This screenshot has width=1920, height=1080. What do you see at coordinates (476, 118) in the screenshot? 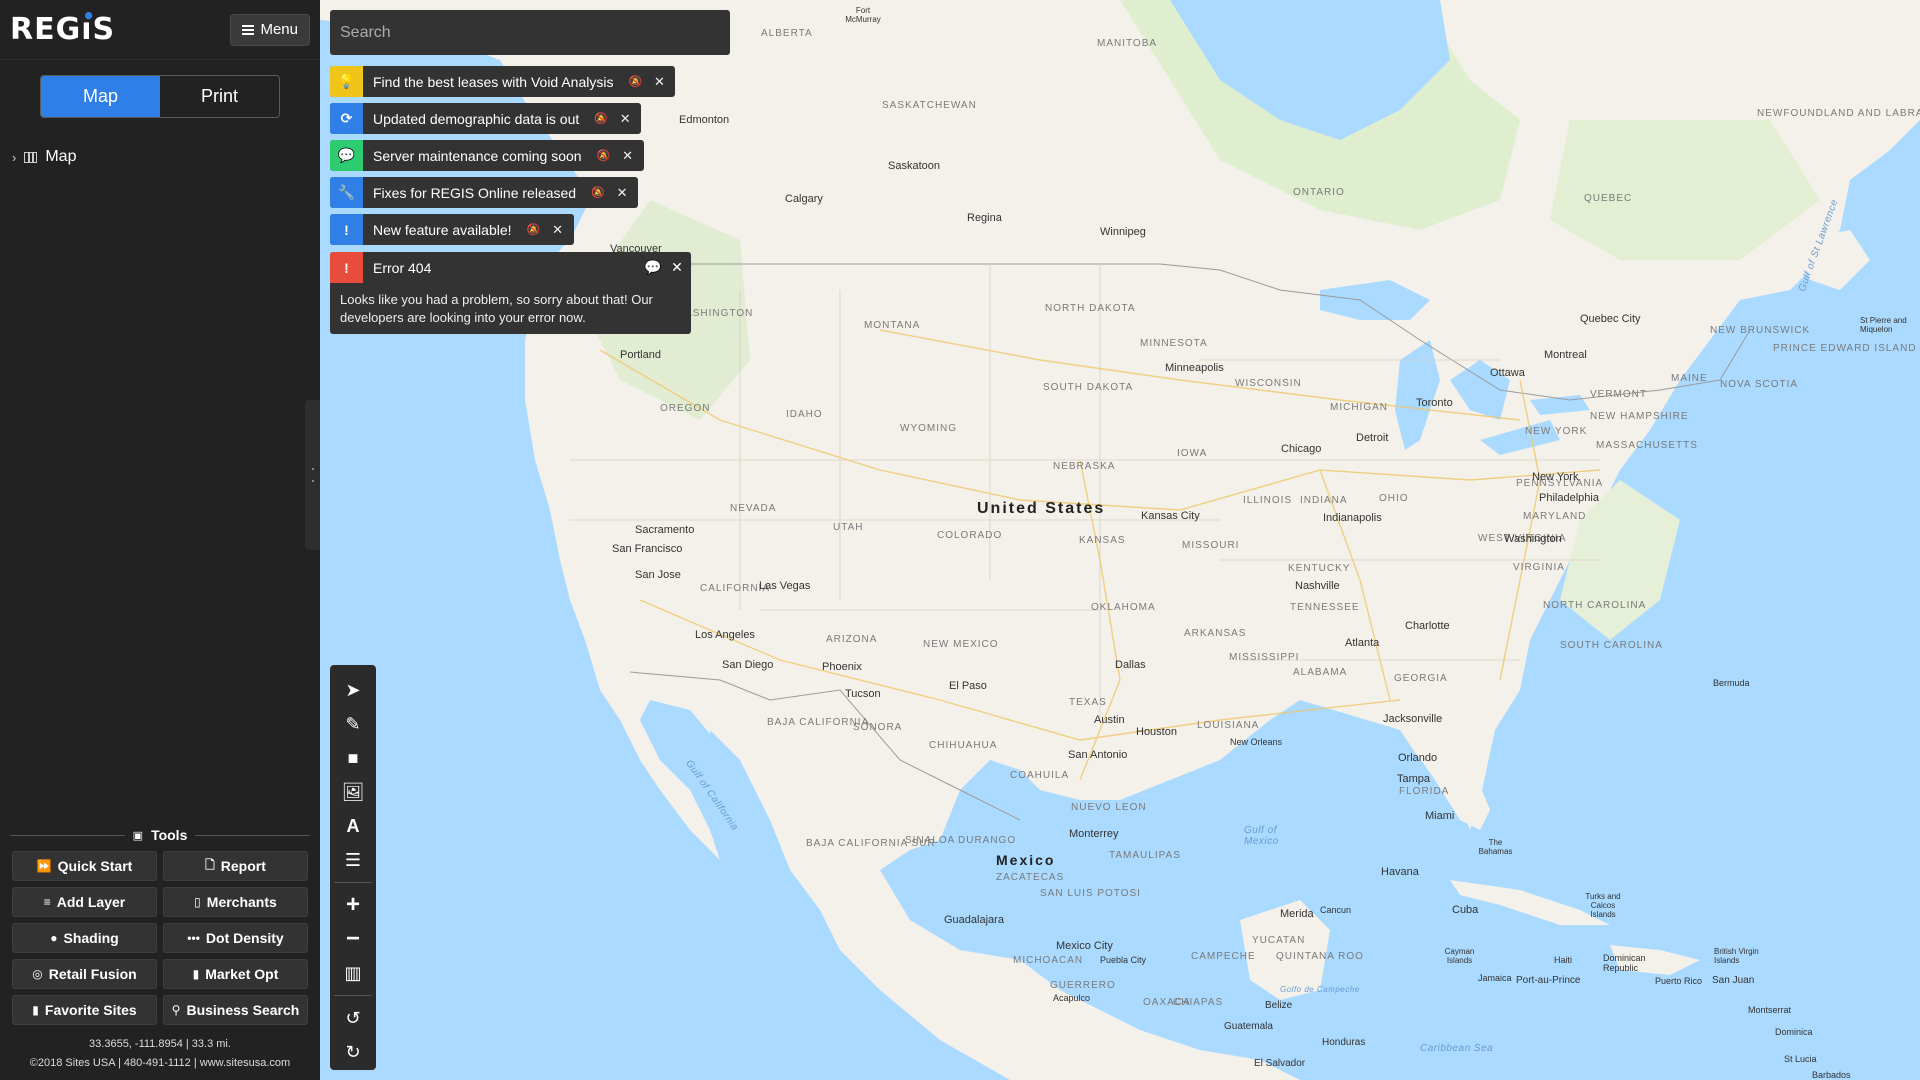
I see `notification-text: Updated demographic data is out` at bounding box center [476, 118].